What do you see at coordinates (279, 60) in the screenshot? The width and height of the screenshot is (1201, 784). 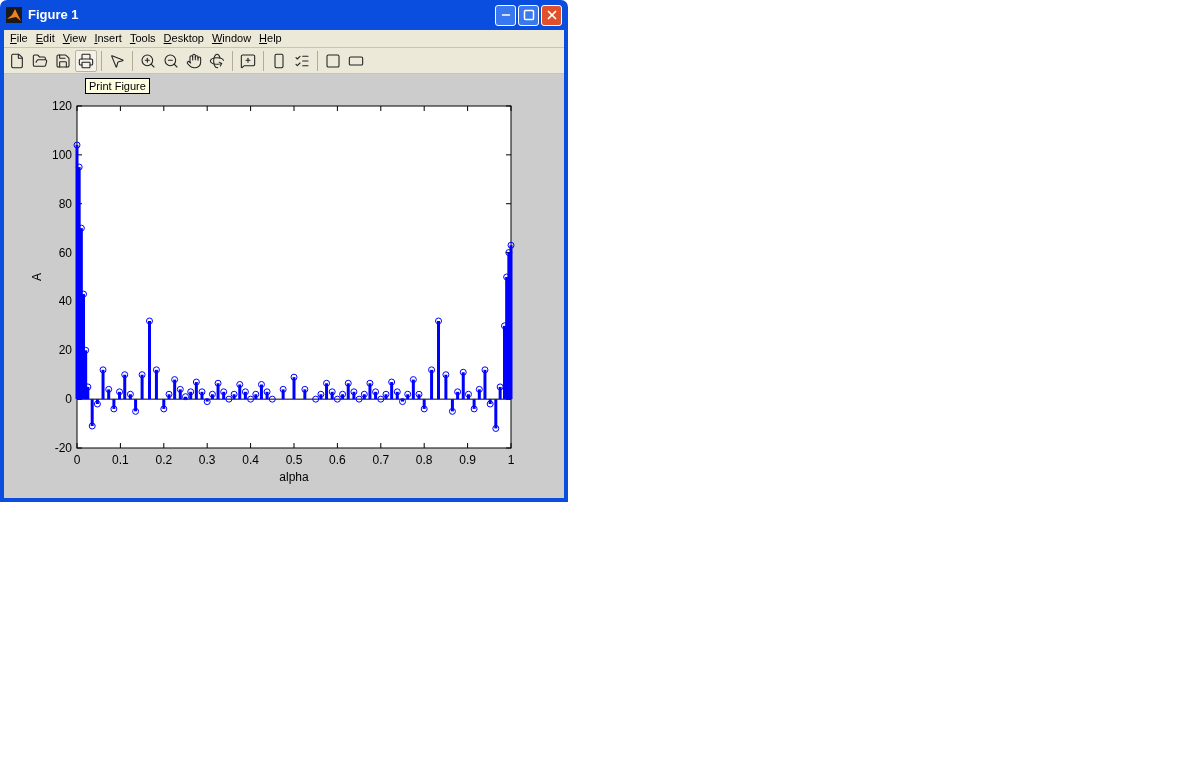 I see `colorbar-icon` at bounding box center [279, 60].